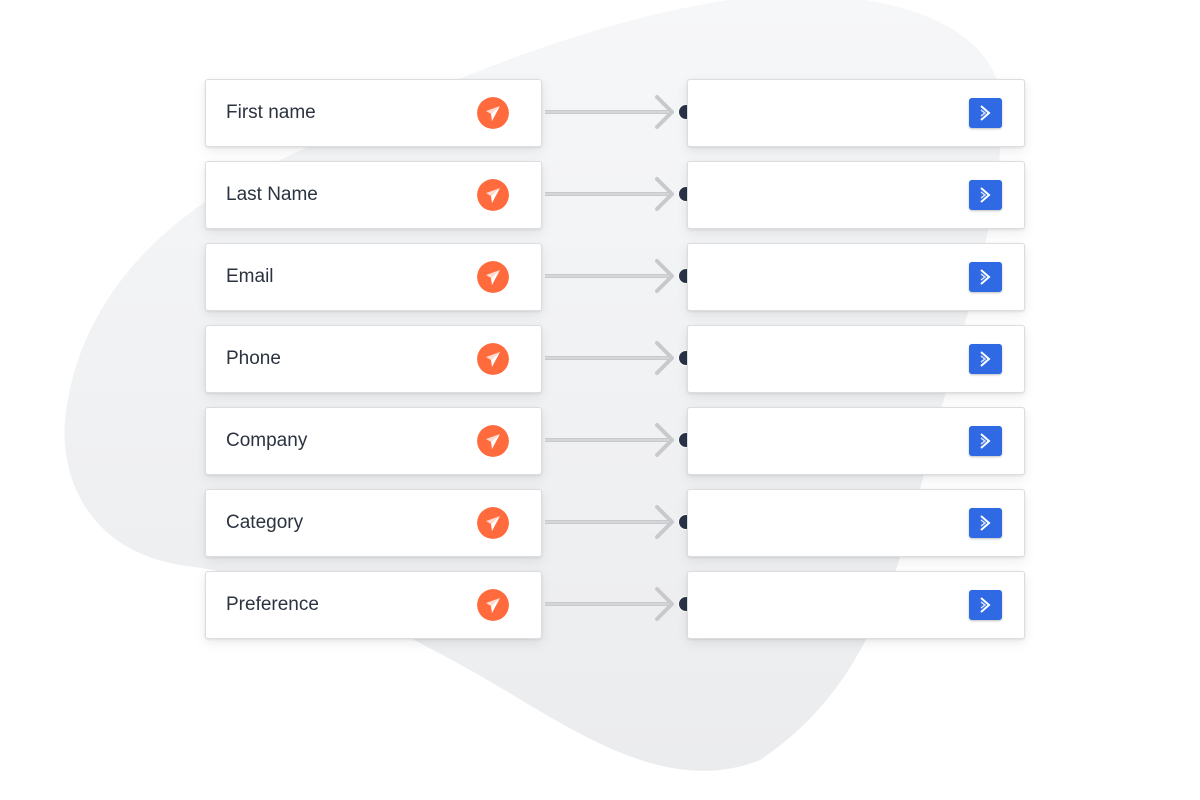 The width and height of the screenshot is (1200, 800). What do you see at coordinates (373, 605) in the screenshot?
I see `source-field: Preference` at bounding box center [373, 605].